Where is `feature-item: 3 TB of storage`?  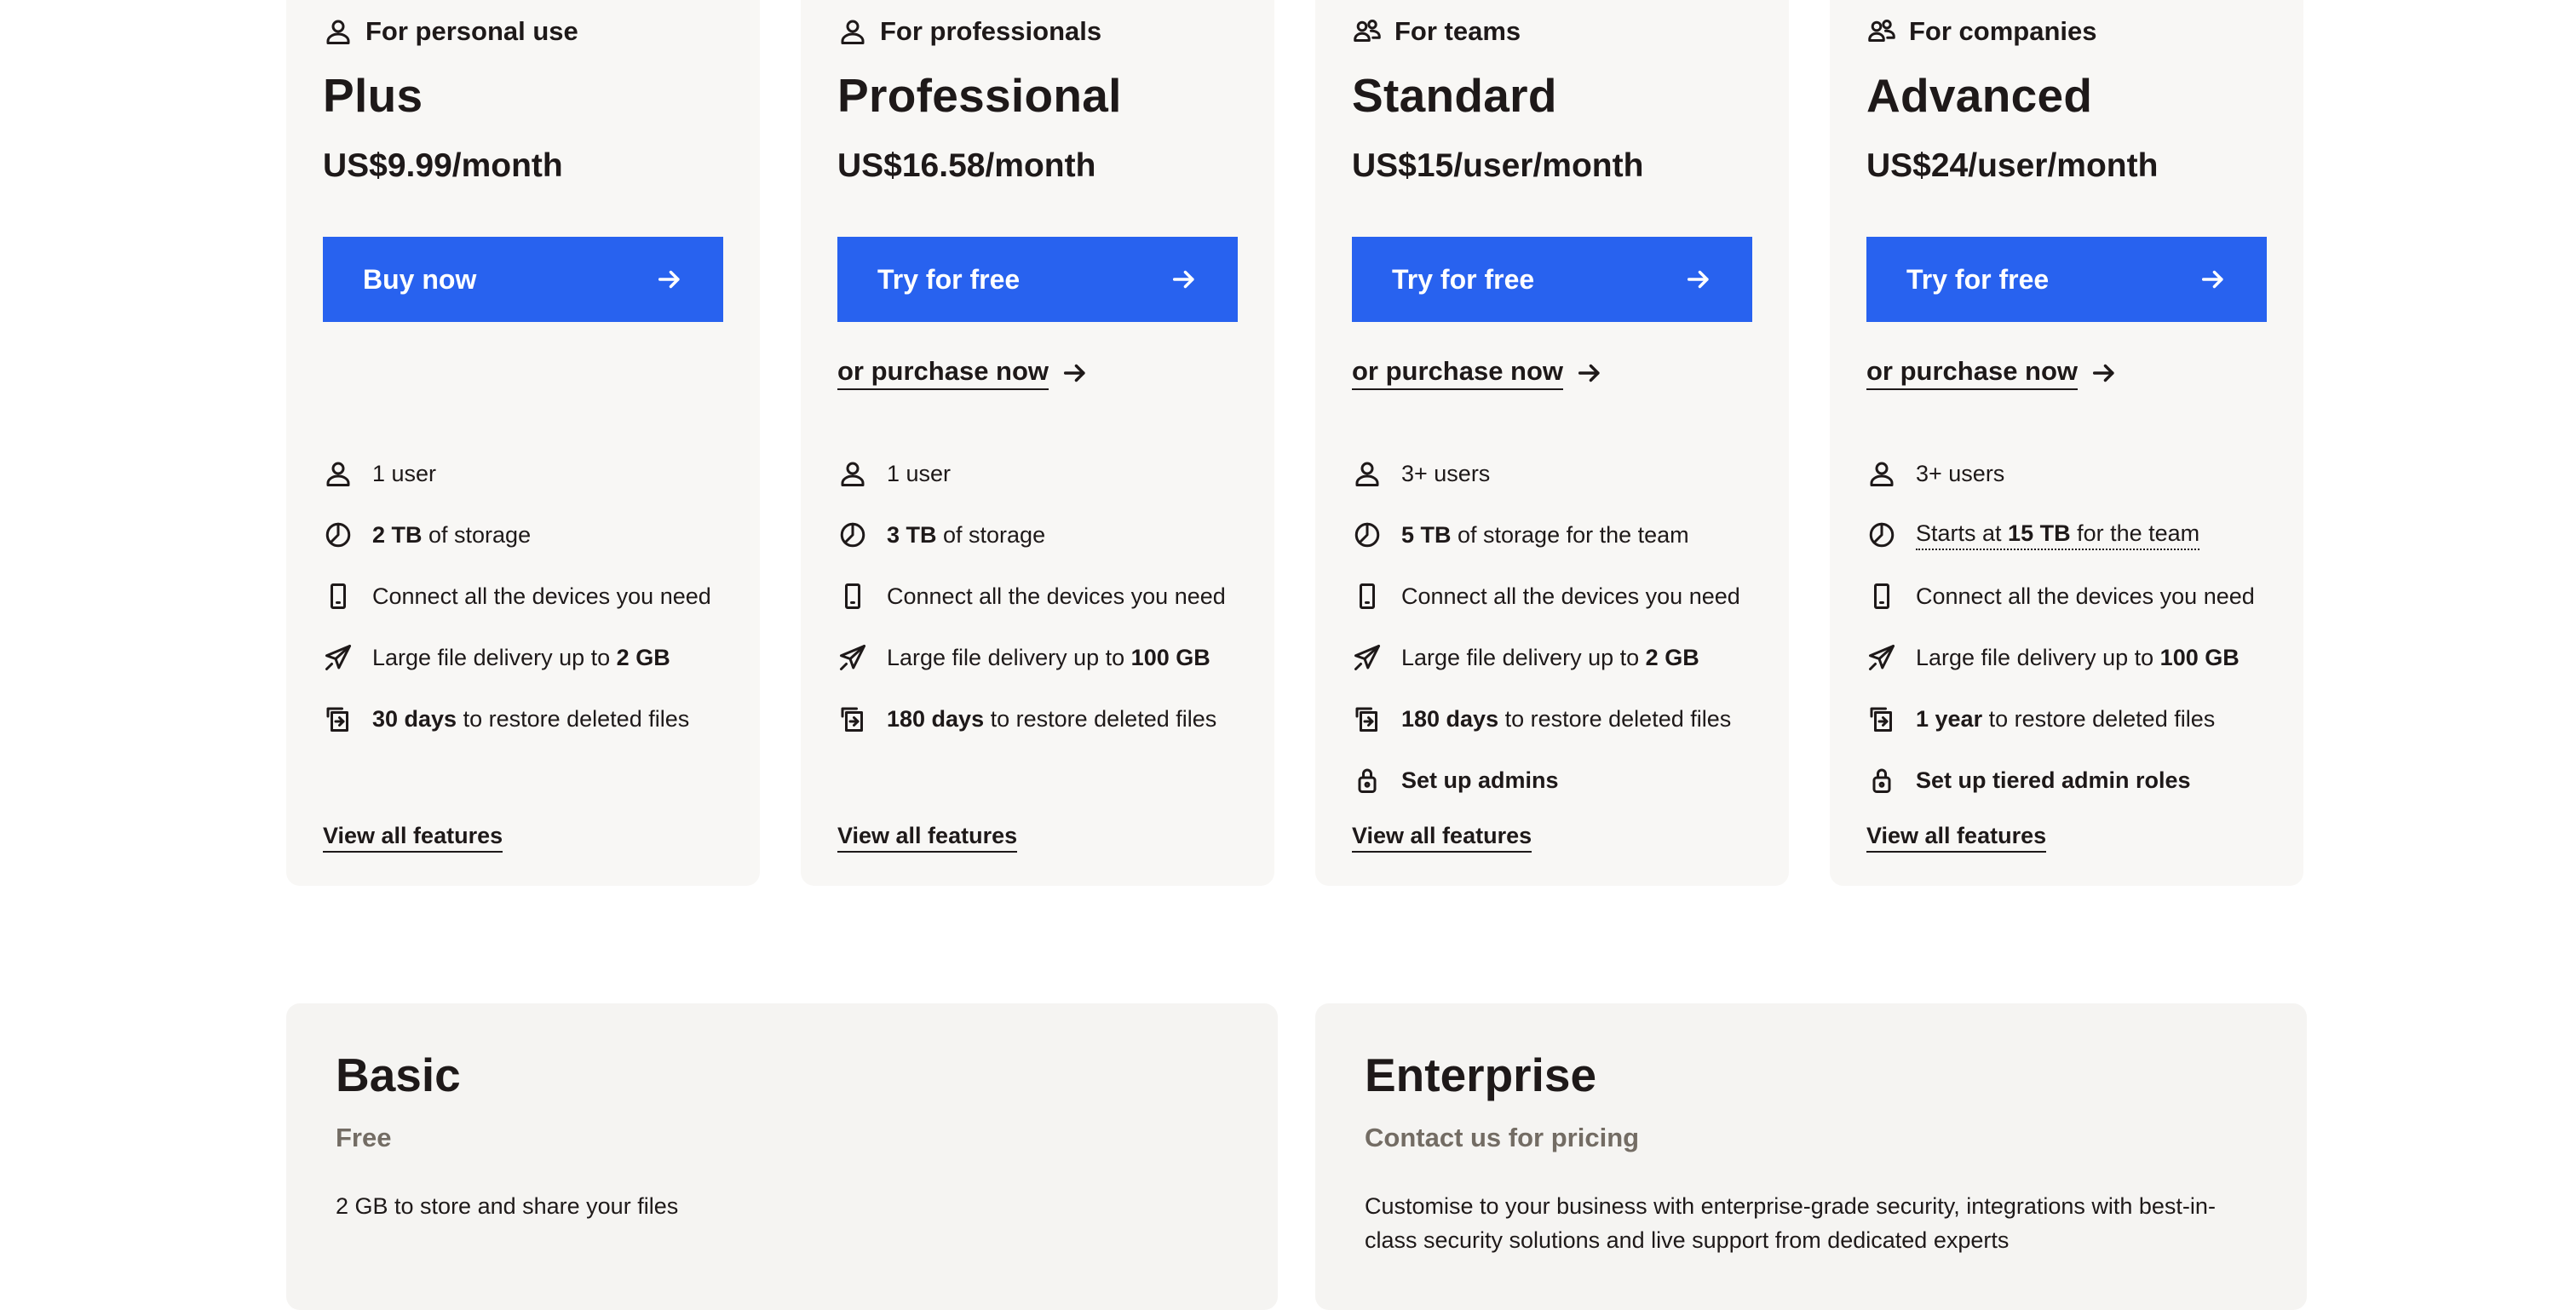 feature-item: 3 TB of storage is located at coordinates (1032, 535).